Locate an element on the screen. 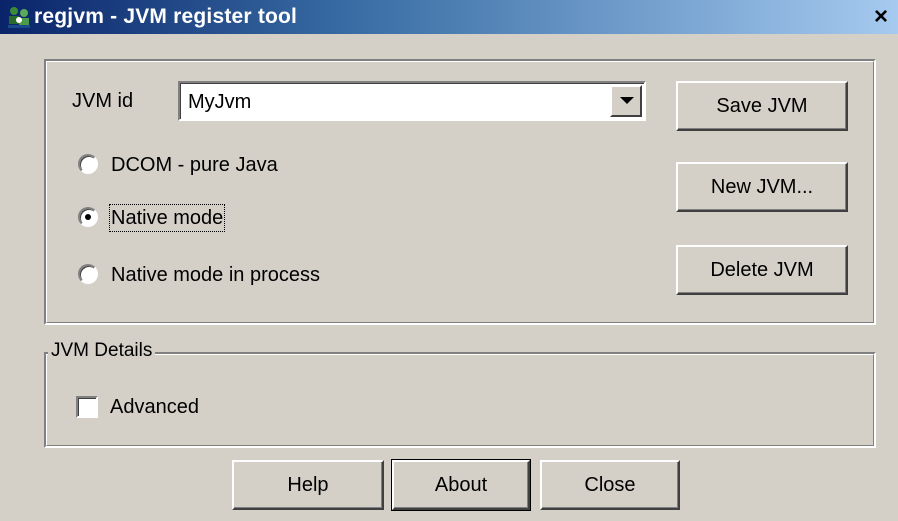 The width and height of the screenshot is (898, 521). save-jvm-button: Save JVM is located at coordinates (762, 106).